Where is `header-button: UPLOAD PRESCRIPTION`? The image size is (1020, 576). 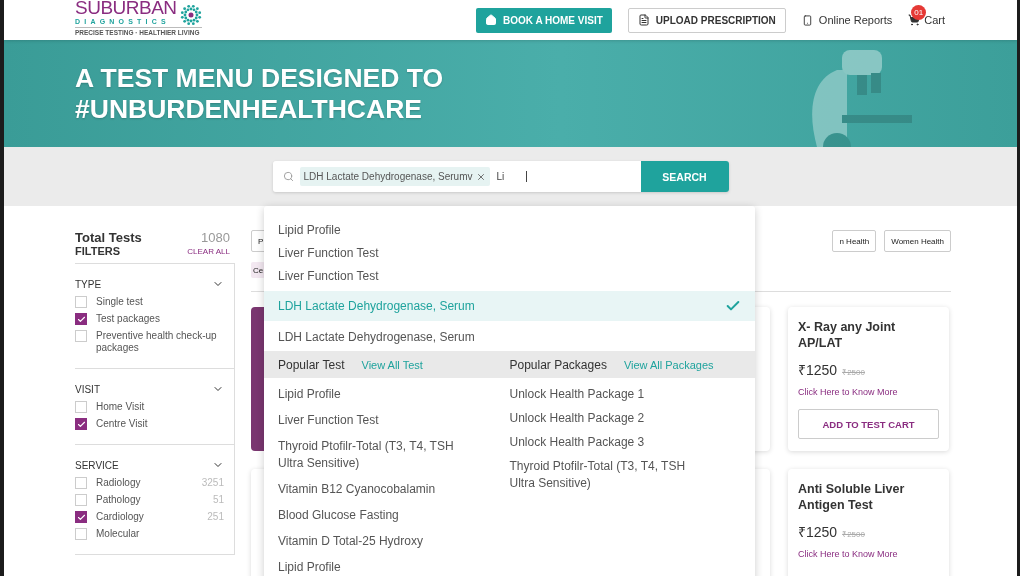
header-button: UPLOAD PRESCRIPTION is located at coordinates (706, 20).